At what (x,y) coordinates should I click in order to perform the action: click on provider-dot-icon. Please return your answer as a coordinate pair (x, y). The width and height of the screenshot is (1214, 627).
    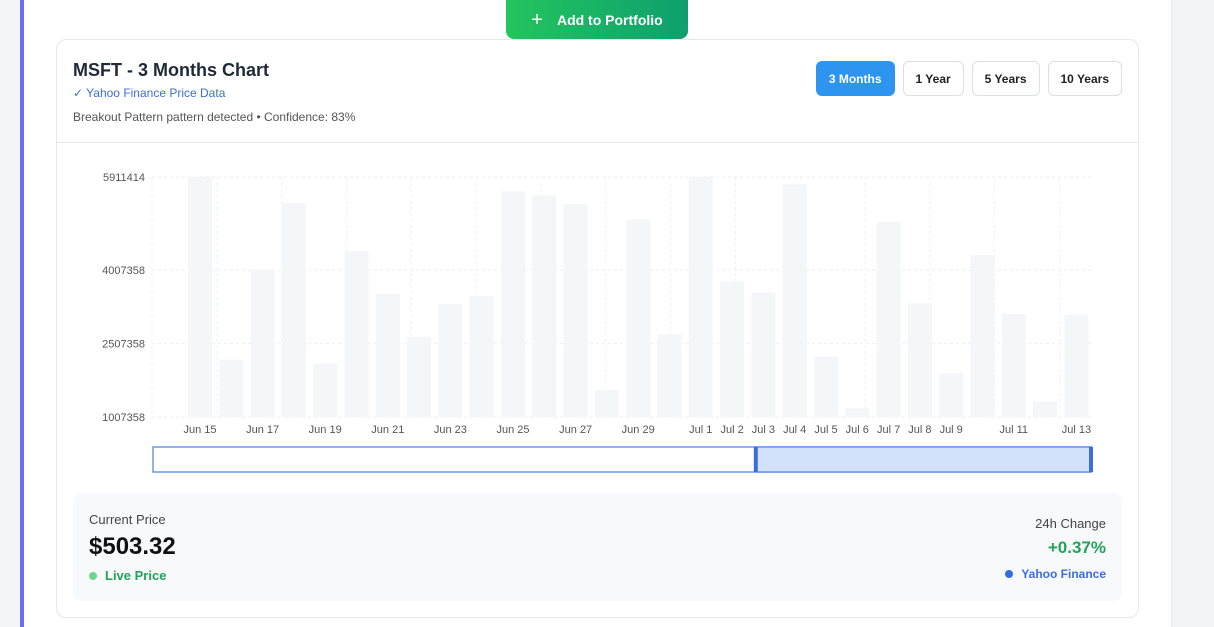
    Looking at the image, I should click on (1009, 574).